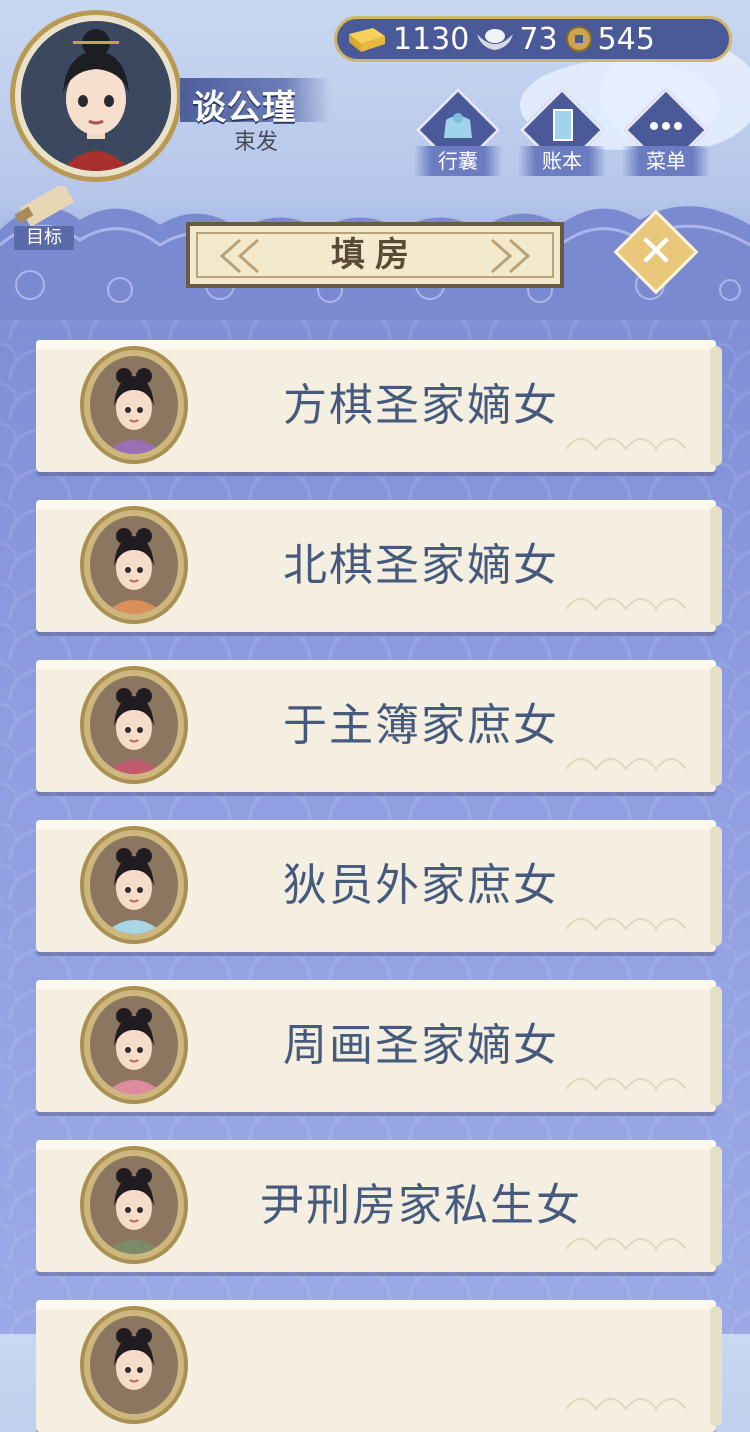  Describe the element at coordinates (44, 205) in the screenshot. I see `scroll-icon` at that location.